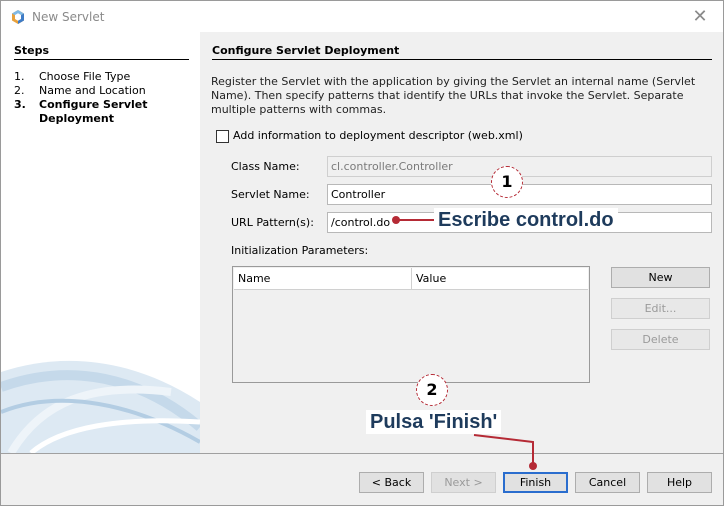 Image resolution: width=724 pixels, height=506 pixels. Describe the element at coordinates (500, 279) in the screenshot. I see `column-header-value: Value` at that location.